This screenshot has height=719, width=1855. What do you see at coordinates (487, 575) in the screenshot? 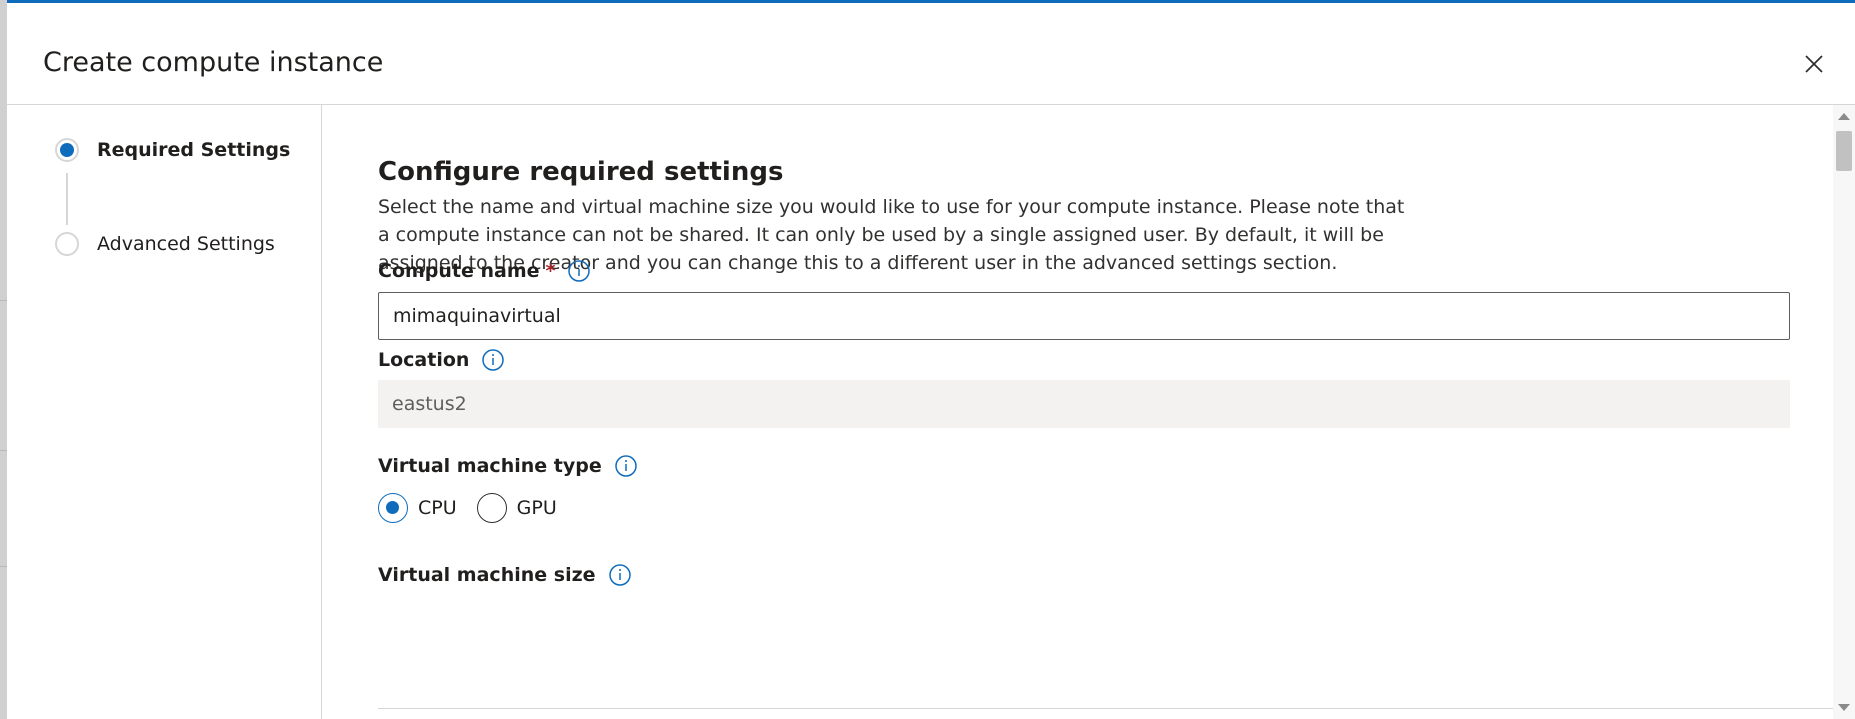
I see `vm-size-label-text: Virtual machine size` at bounding box center [487, 575].